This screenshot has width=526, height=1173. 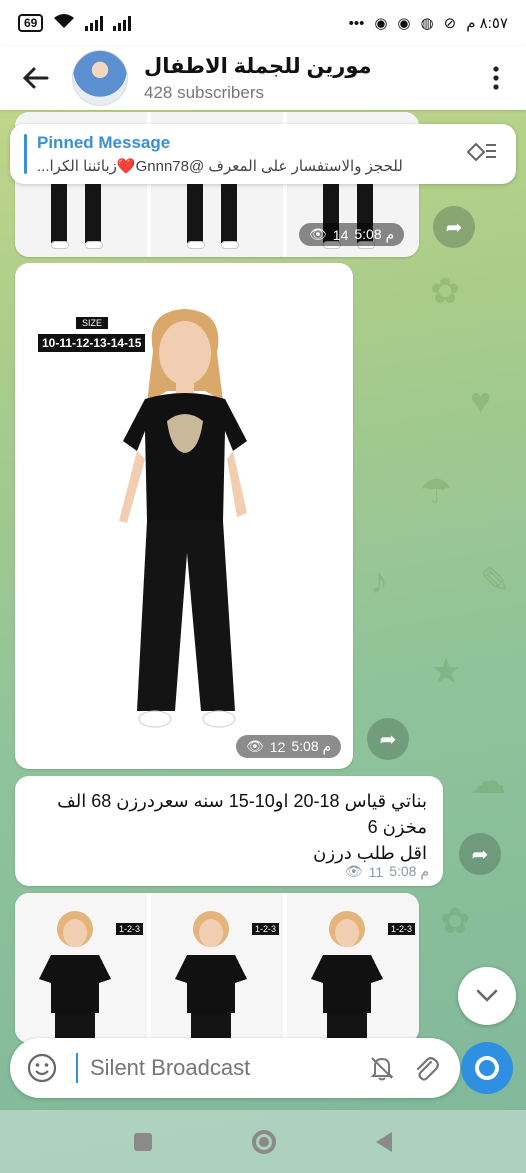 What do you see at coordinates (64, 23) in the screenshot?
I see `wifi-icon` at bounding box center [64, 23].